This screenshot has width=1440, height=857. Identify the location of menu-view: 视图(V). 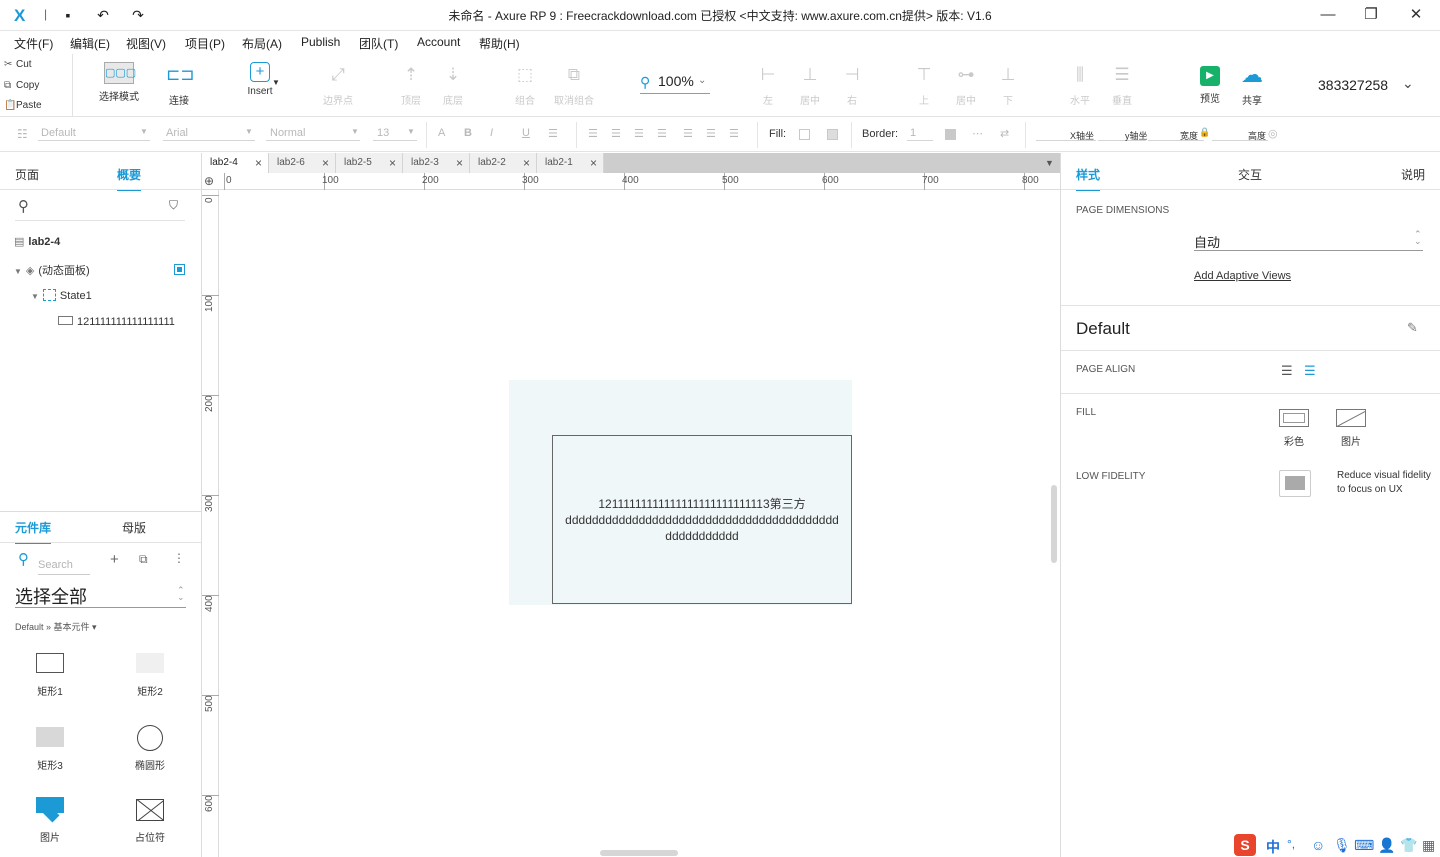
(146, 43).